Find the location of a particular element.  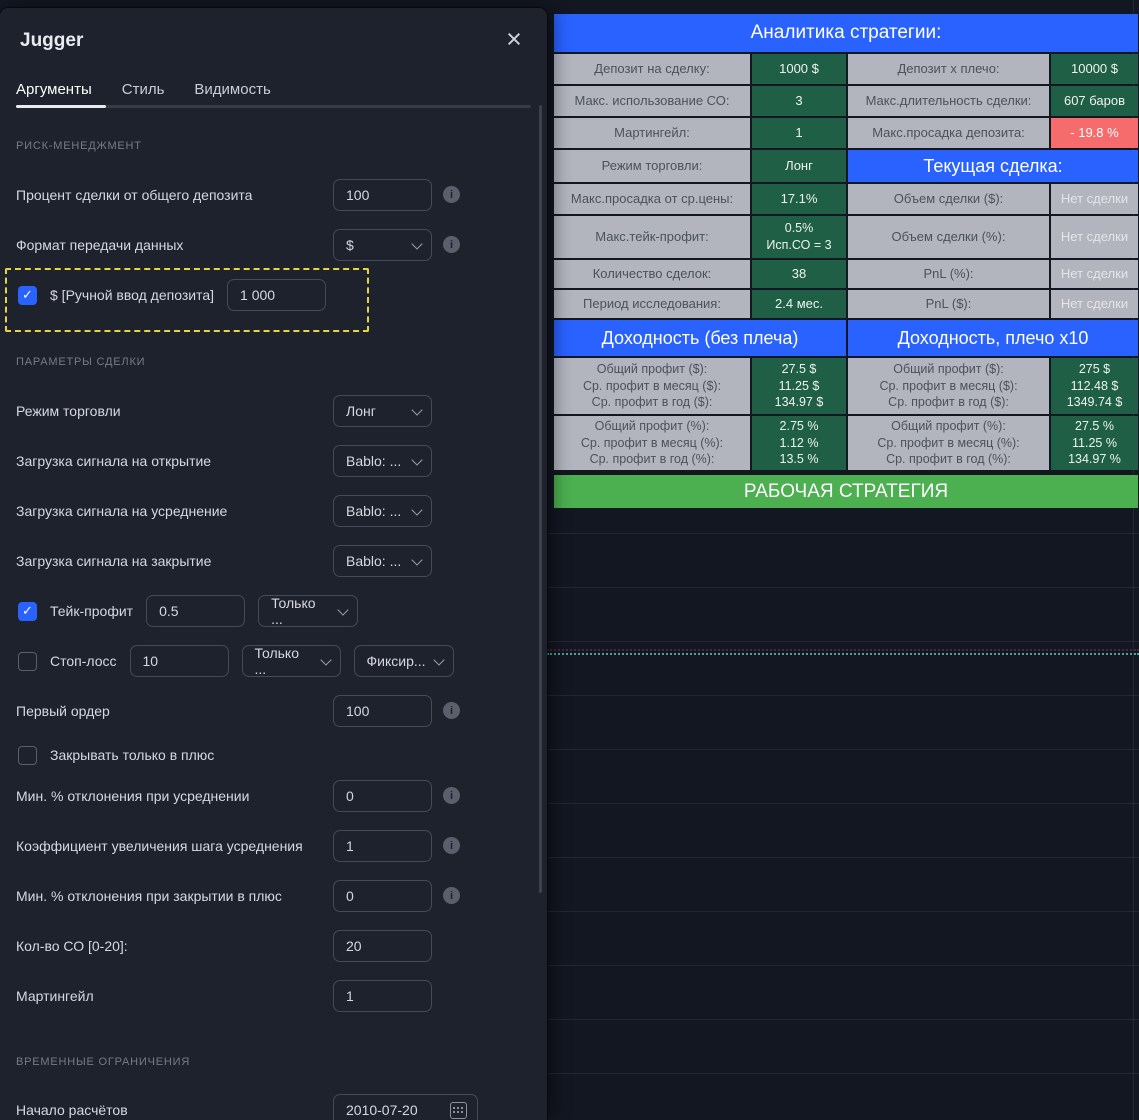

field-row-first-order: Первый ордер i is located at coordinates (238, 711).